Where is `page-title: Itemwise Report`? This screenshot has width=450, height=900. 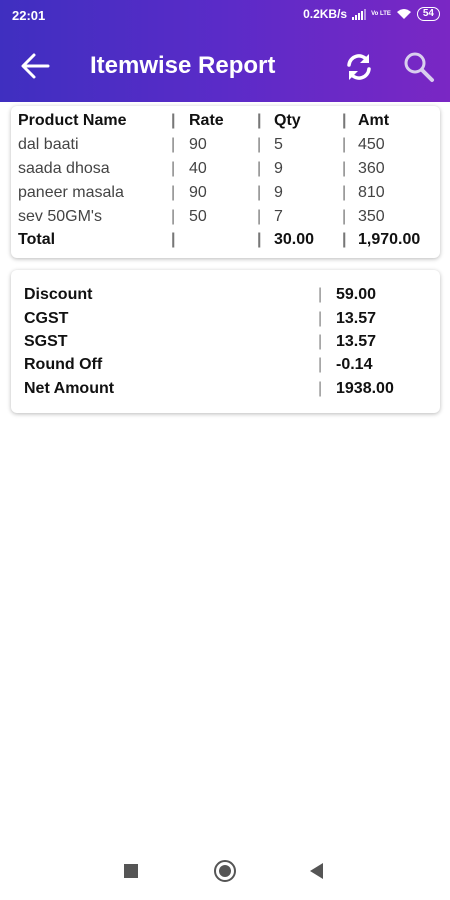
page-title: Itemwise Report is located at coordinates (183, 65).